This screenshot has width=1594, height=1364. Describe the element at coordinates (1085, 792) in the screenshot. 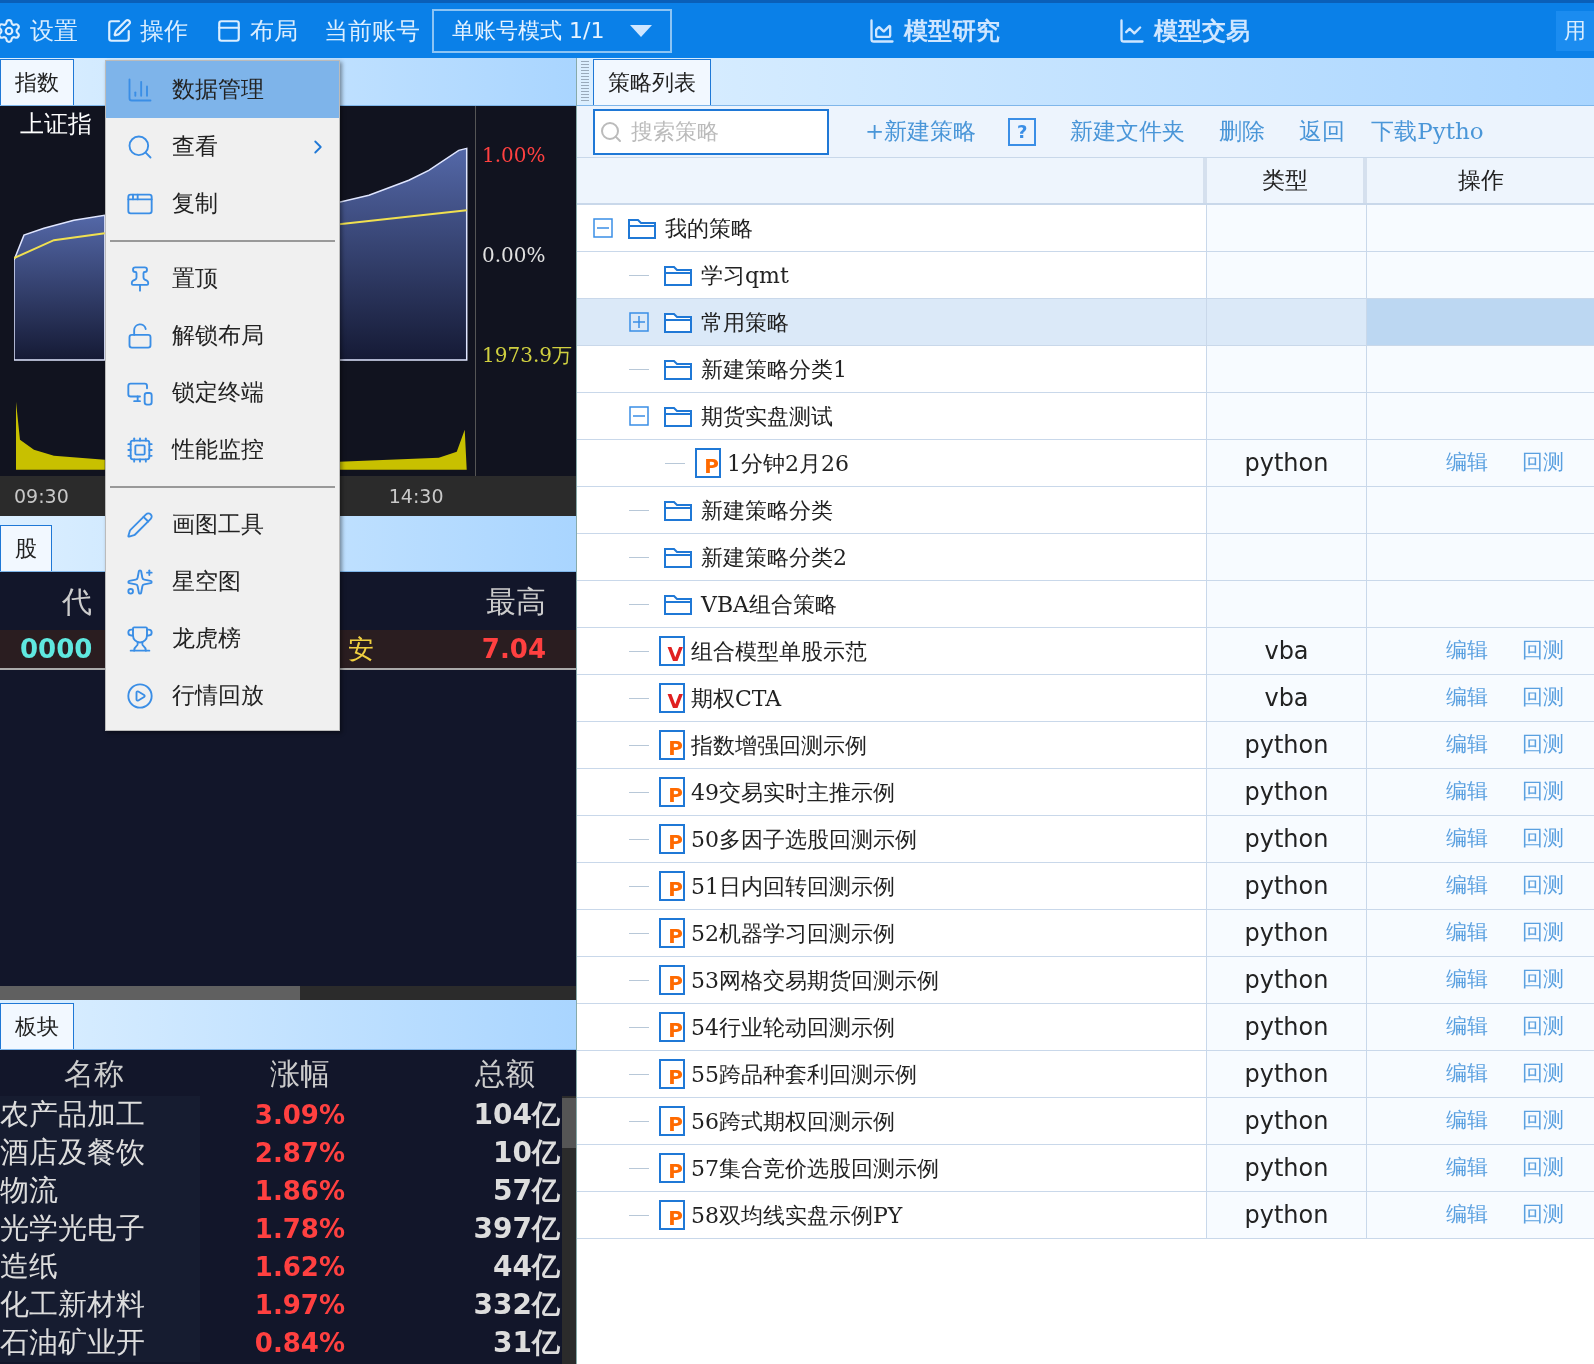

I see `tree-row: P 49交易实时主推示例 python 编辑 回测` at that location.